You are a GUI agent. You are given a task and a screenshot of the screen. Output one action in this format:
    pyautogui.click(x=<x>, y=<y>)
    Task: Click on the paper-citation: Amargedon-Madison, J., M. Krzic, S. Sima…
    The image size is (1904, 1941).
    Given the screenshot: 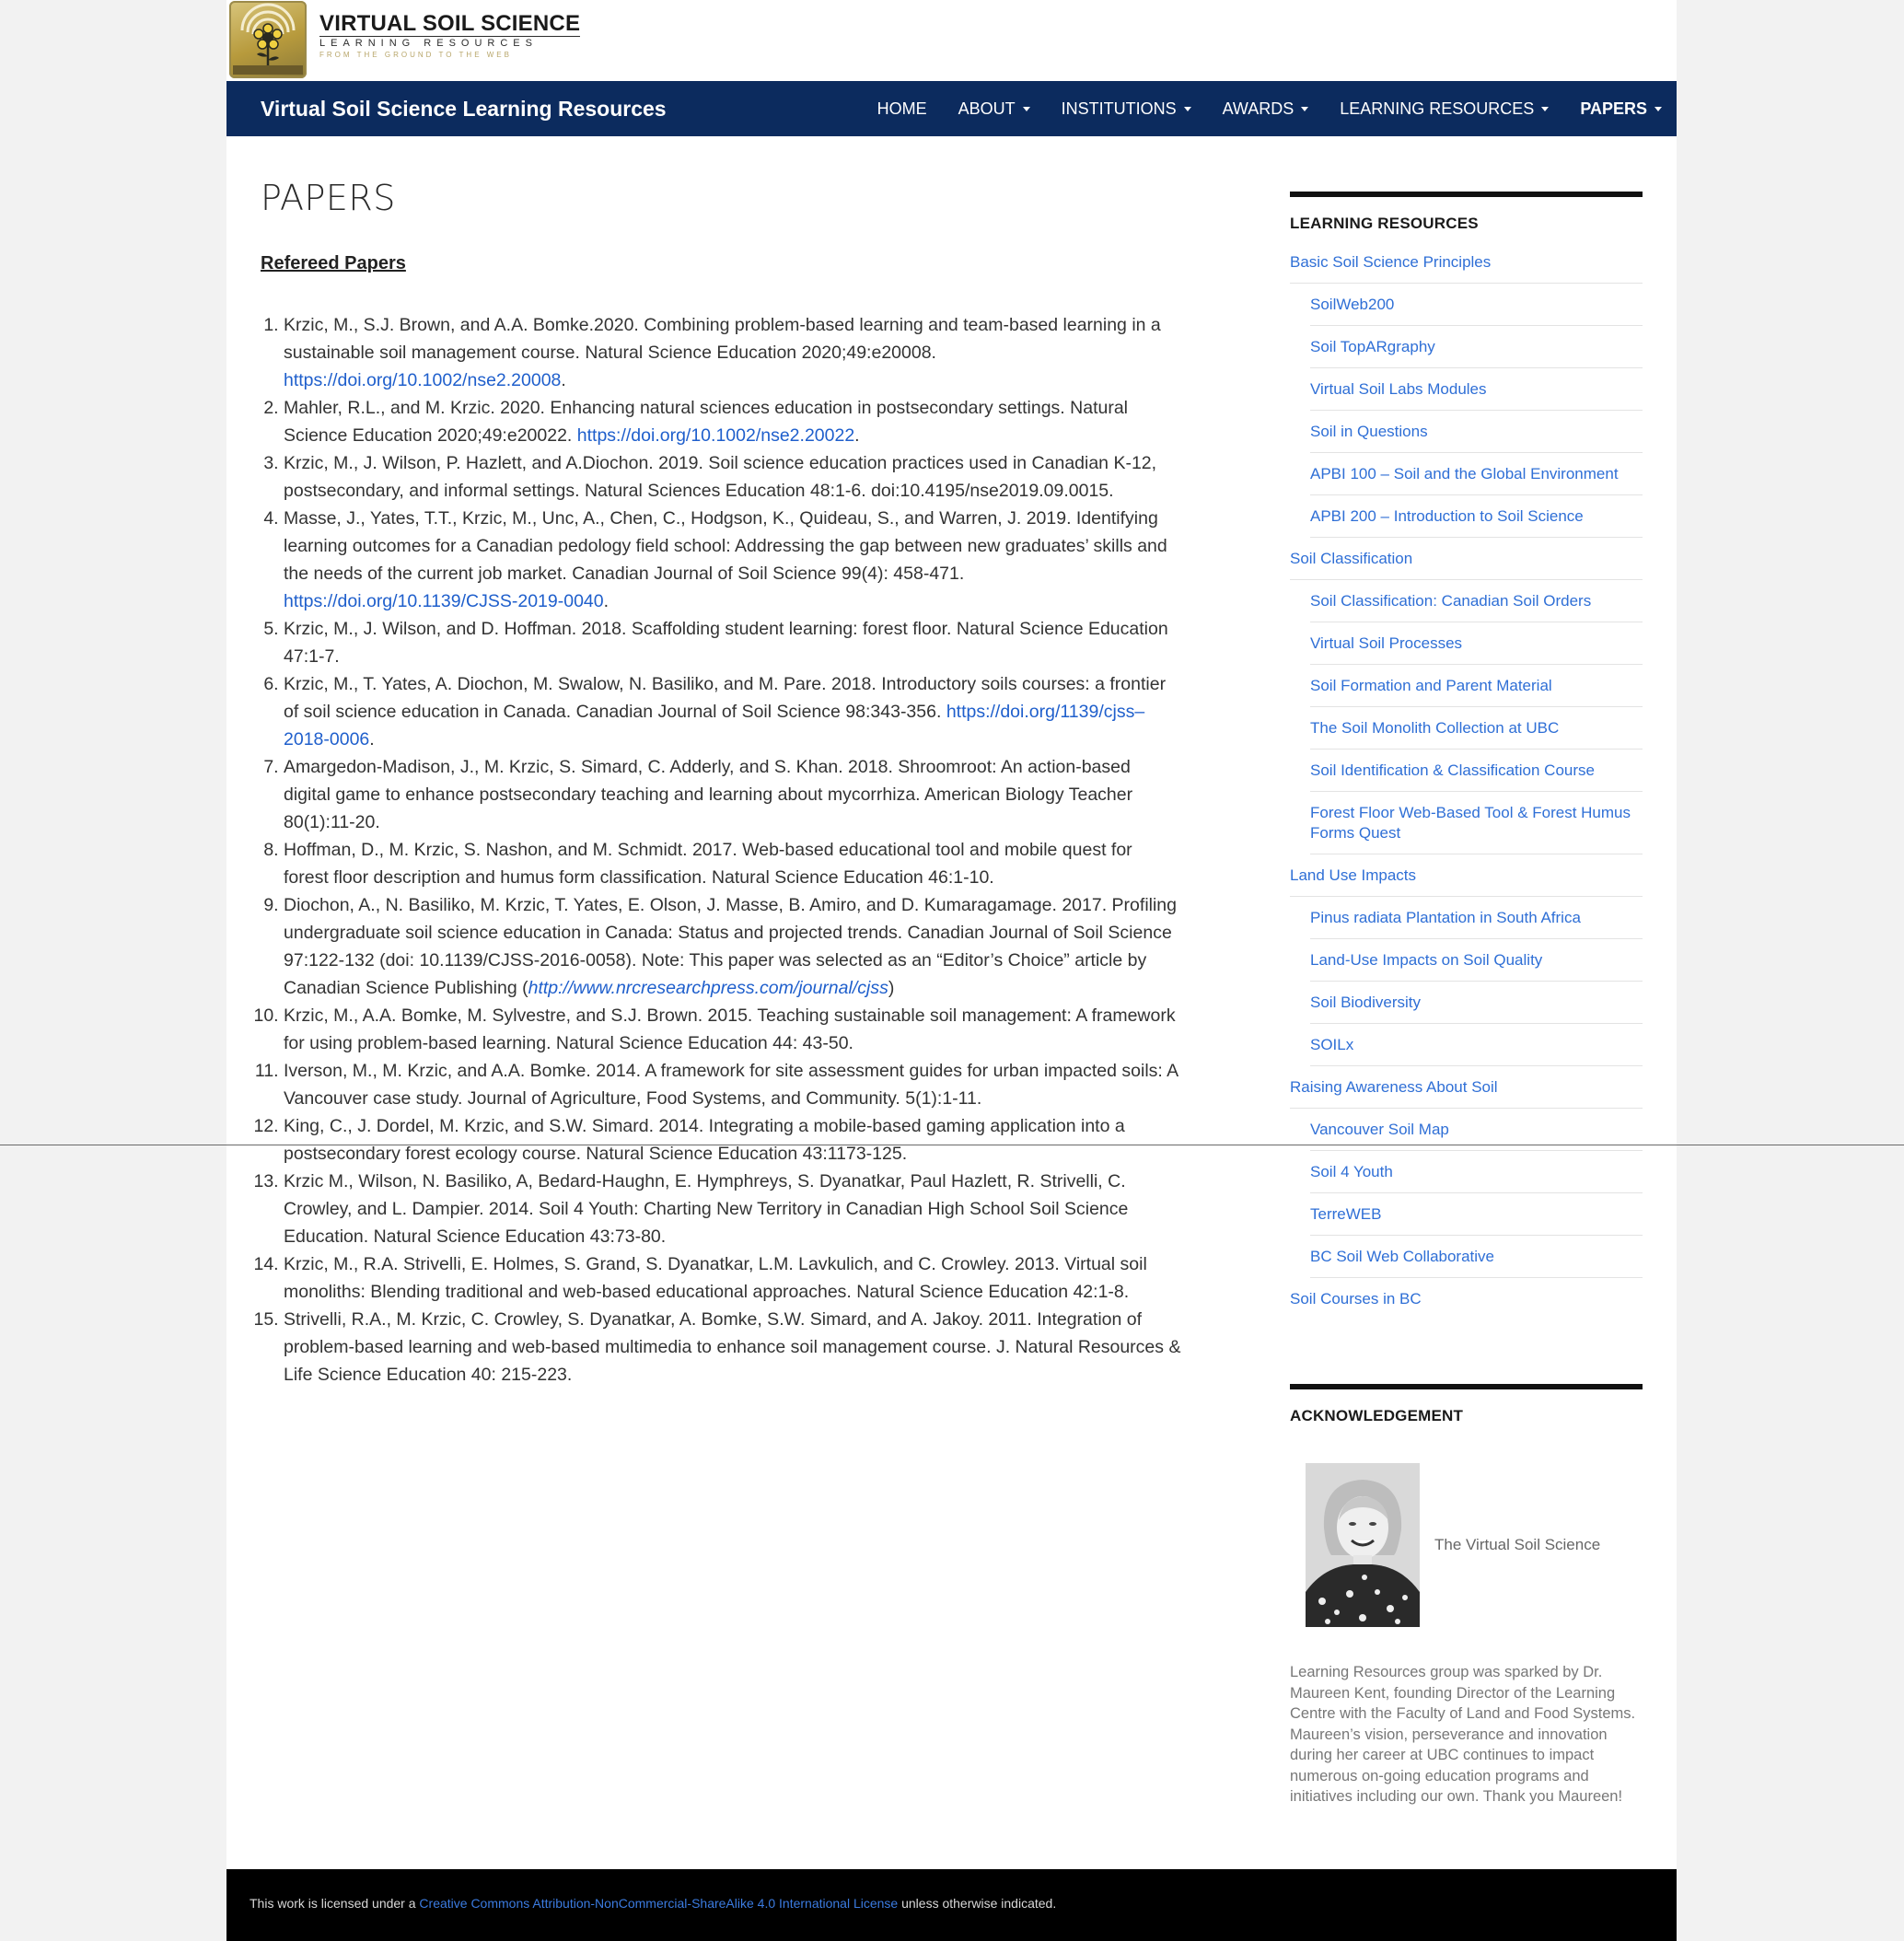 What is the action you would take?
    pyautogui.click(x=708, y=795)
    